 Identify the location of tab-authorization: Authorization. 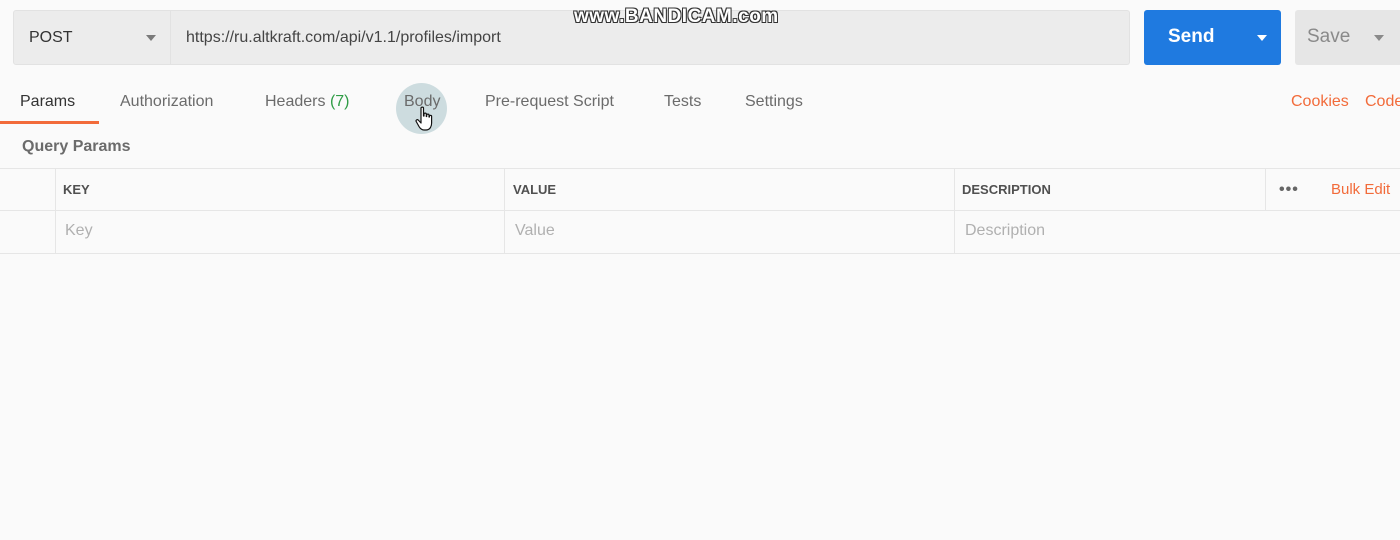
(166, 102).